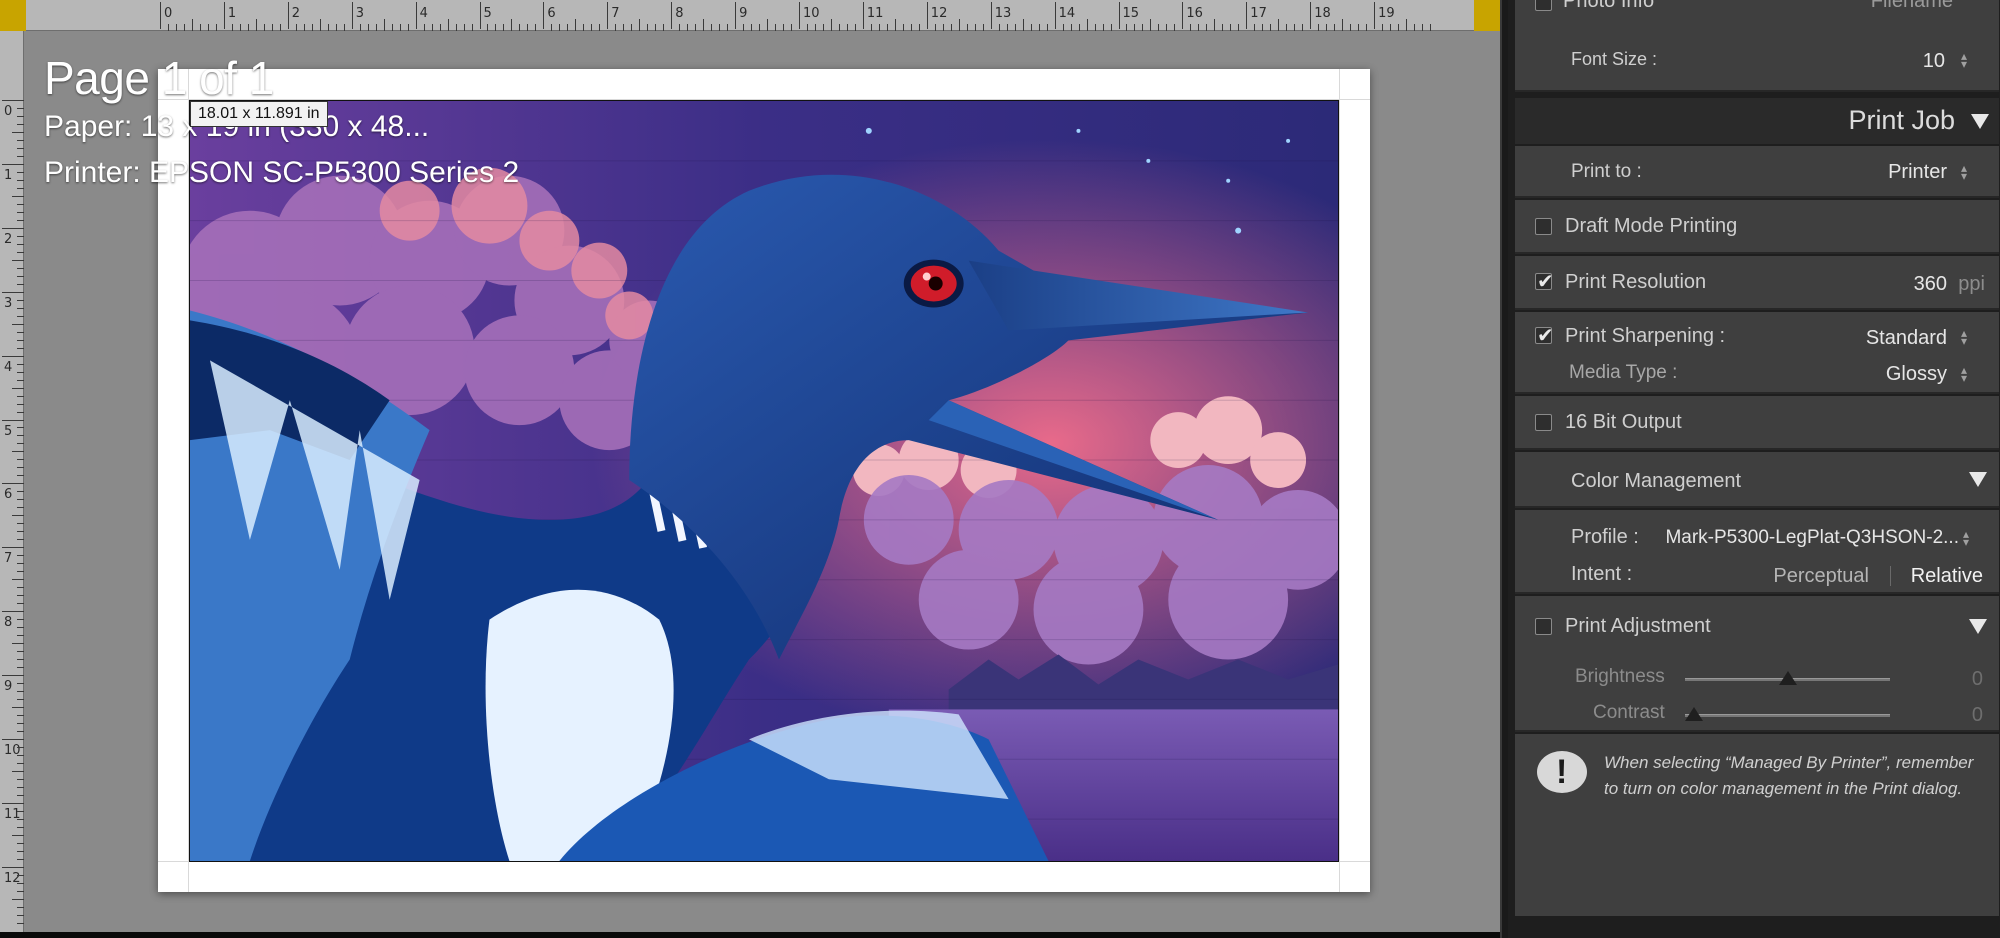  What do you see at coordinates (1966, 172) in the screenshot?
I see `print-to-stepper-icon: ▴ ▾` at bounding box center [1966, 172].